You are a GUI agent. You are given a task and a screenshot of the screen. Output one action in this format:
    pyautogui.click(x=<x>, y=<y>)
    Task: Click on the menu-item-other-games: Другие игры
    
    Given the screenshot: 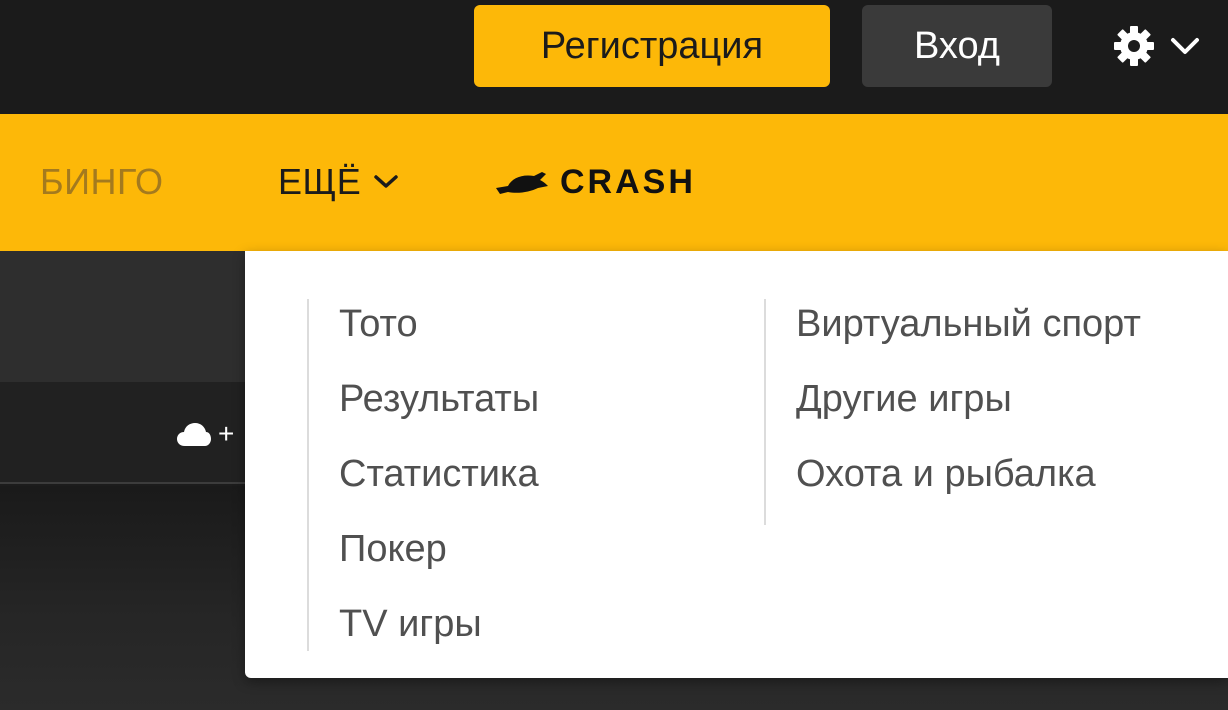 What is the action you would take?
    pyautogui.click(x=968, y=411)
    